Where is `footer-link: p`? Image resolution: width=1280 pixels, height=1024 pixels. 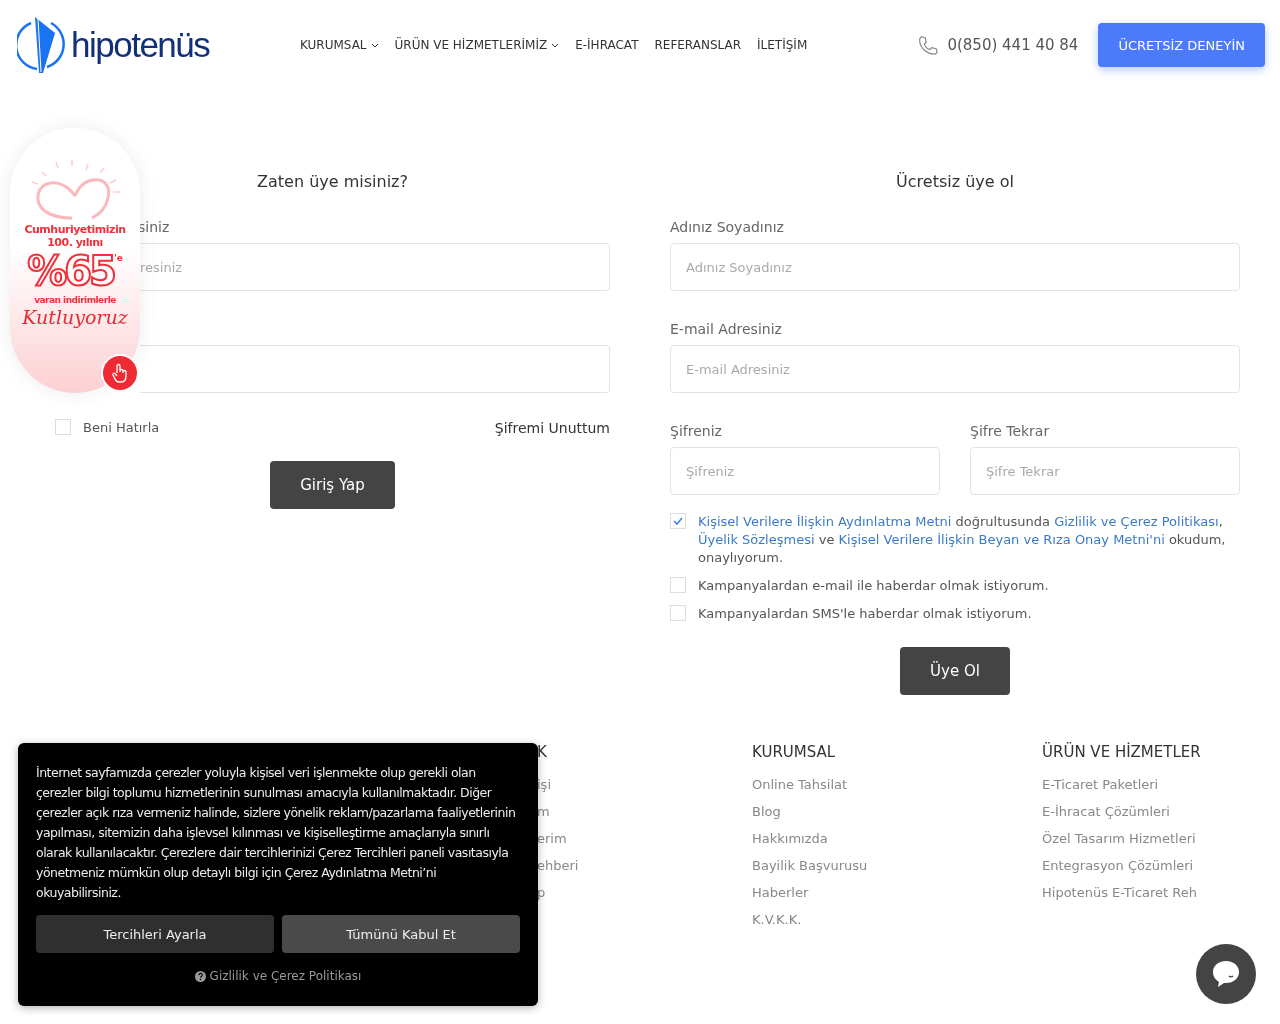 footer-link: p is located at coordinates (644, 892).